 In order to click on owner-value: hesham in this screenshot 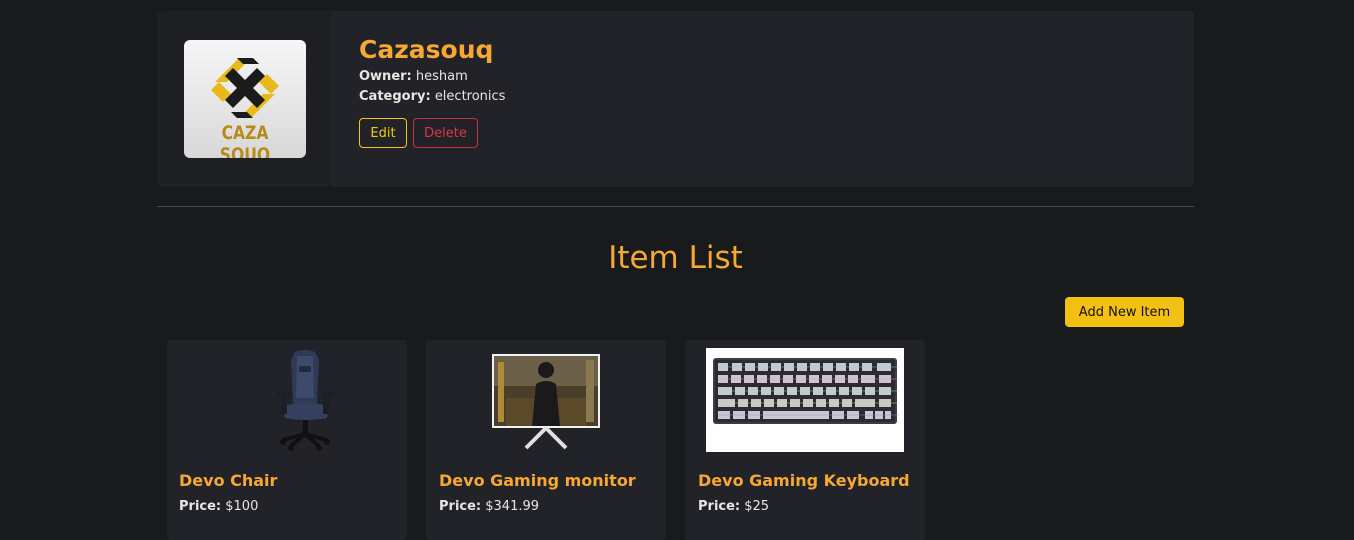, I will do `click(441, 76)`.